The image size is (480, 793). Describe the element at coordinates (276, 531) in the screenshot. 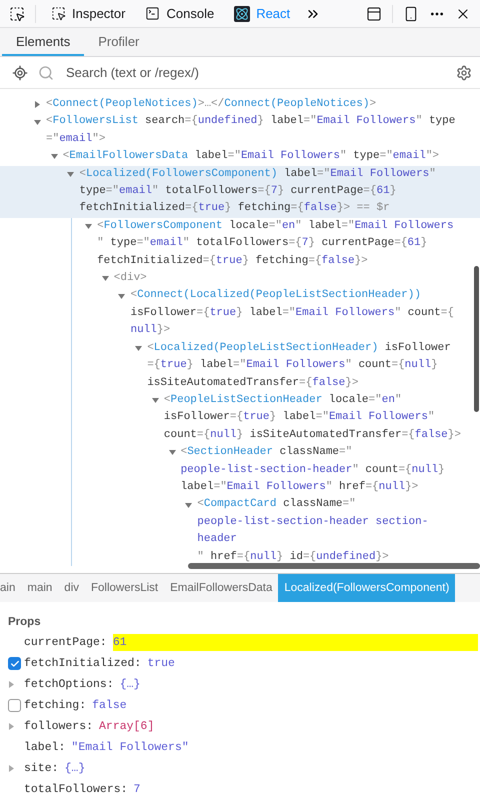

I see `tree-node: <CompactCard className=" people-list-section-header section- header " href={null} id={undefined}>` at that location.